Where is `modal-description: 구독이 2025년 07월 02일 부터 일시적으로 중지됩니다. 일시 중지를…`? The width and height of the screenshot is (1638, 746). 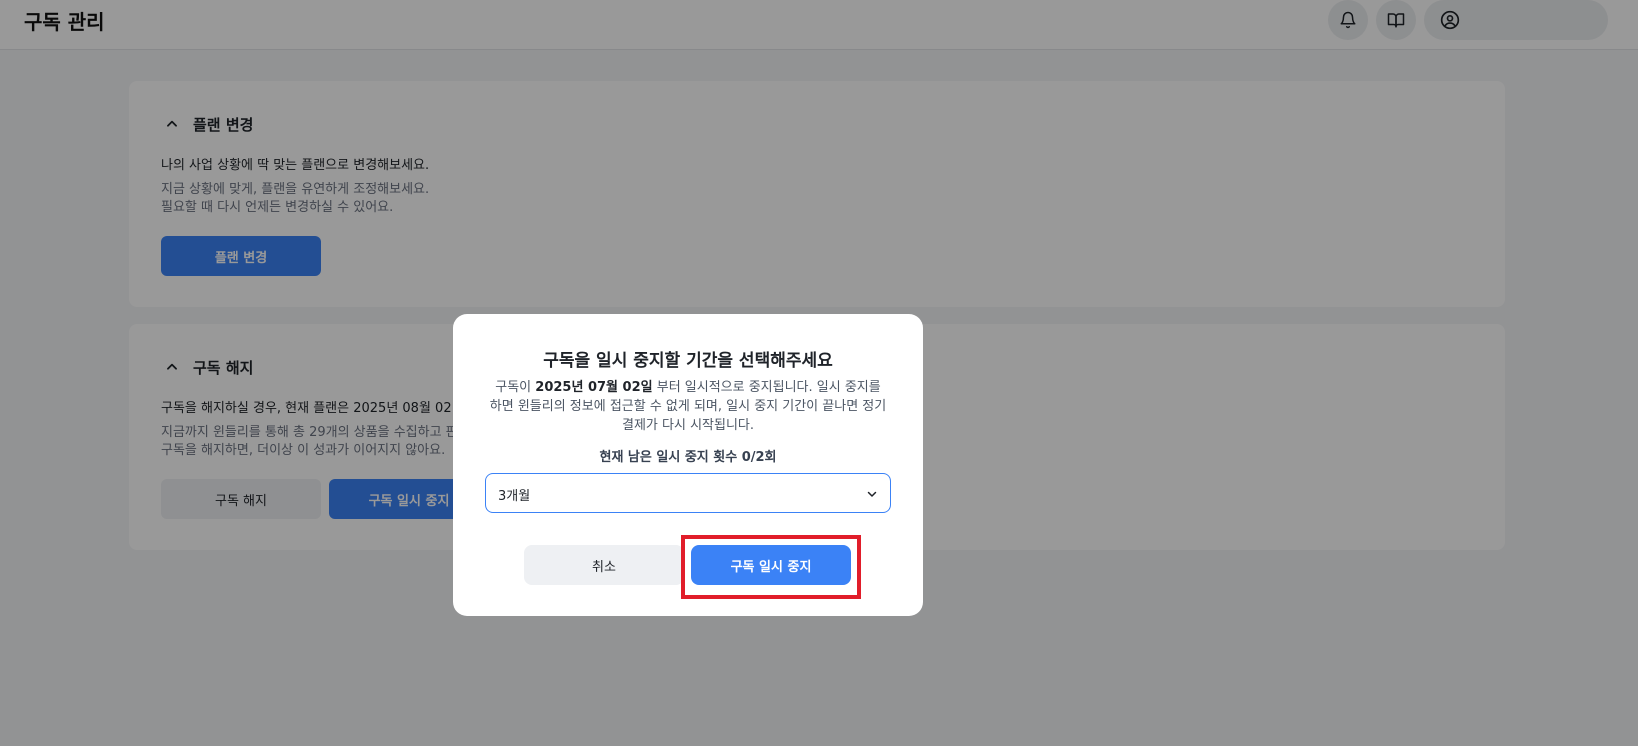 modal-description: 구독이 2025년 07월 02일 부터 일시적으로 중지됩니다. 일시 중지를… is located at coordinates (688, 406).